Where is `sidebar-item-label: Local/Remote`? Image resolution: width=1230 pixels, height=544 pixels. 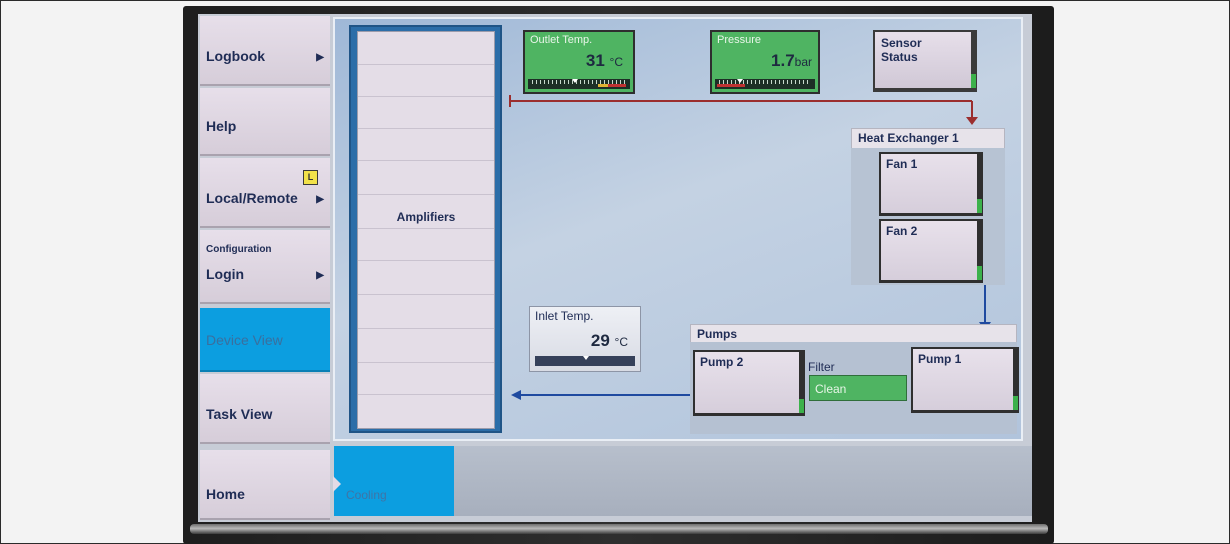 sidebar-item-label: Local/Remote is located at coordinates (252, 198).